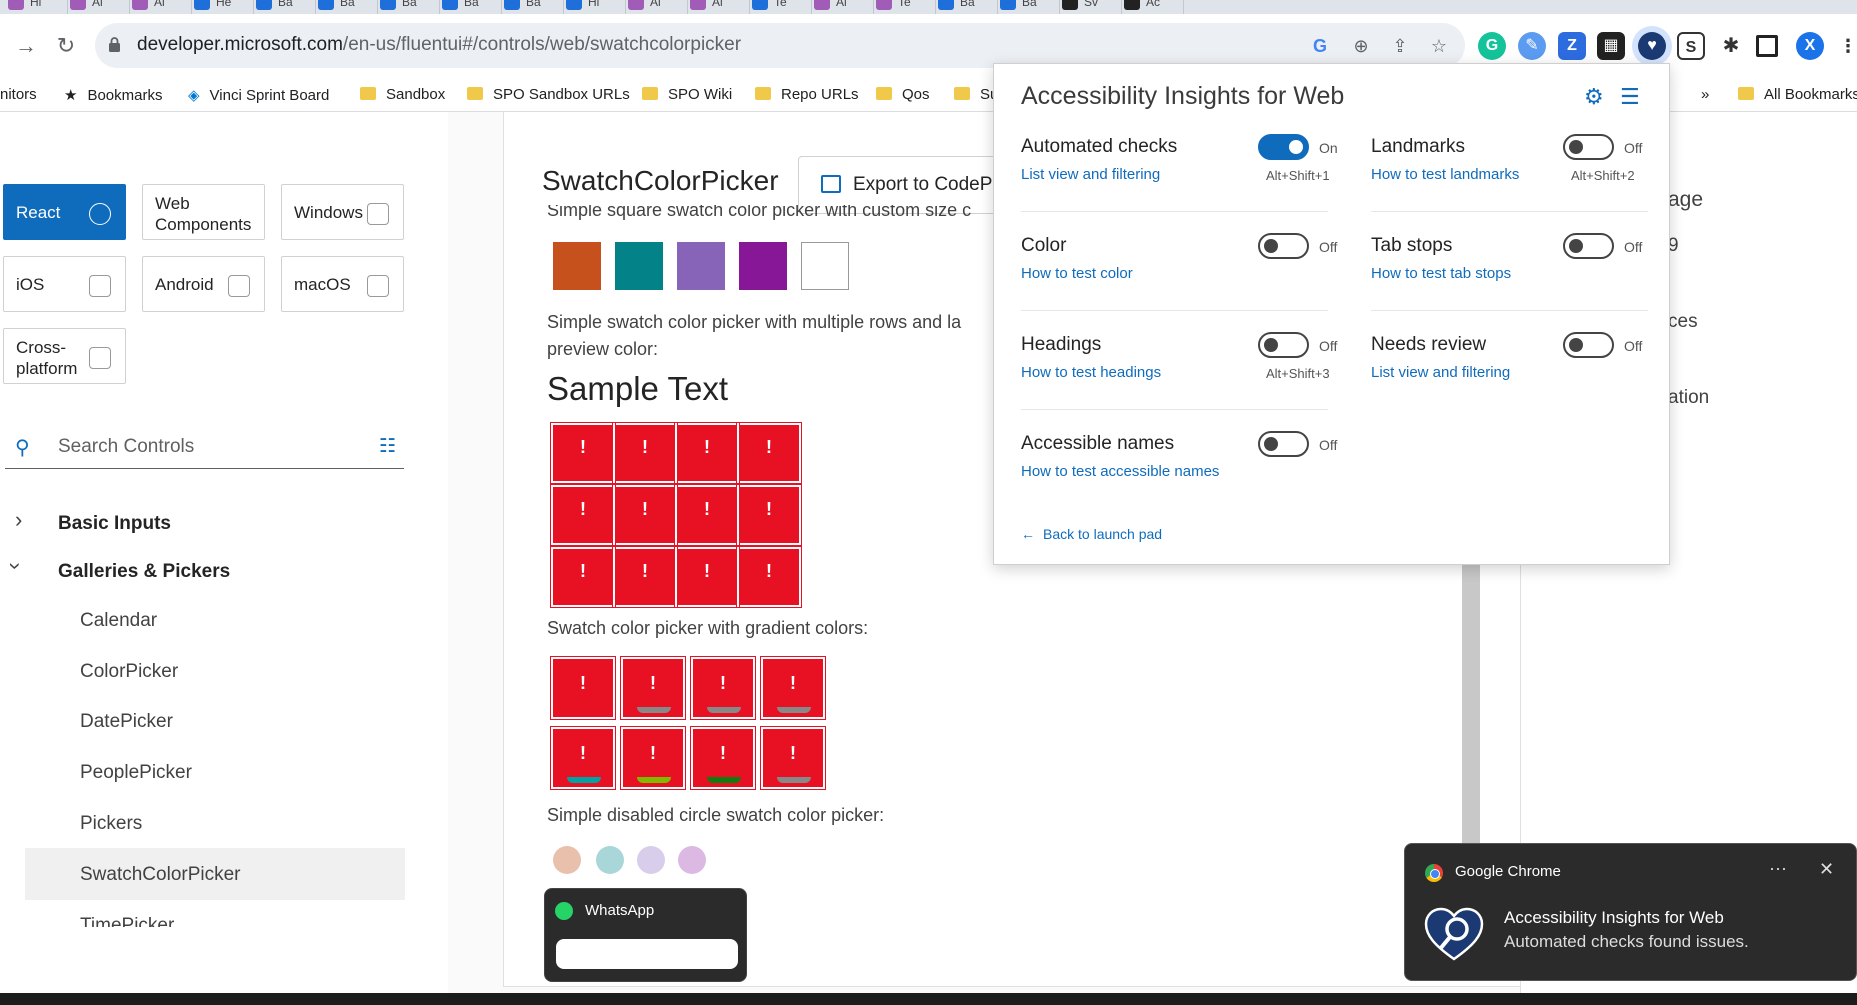 The height and width of the screenshot is (1005, 1857). What do you see at coordinates (18, 520) in the screenshot?
I see `chevron-right-icon: ›` at bounding box center [18, 520].